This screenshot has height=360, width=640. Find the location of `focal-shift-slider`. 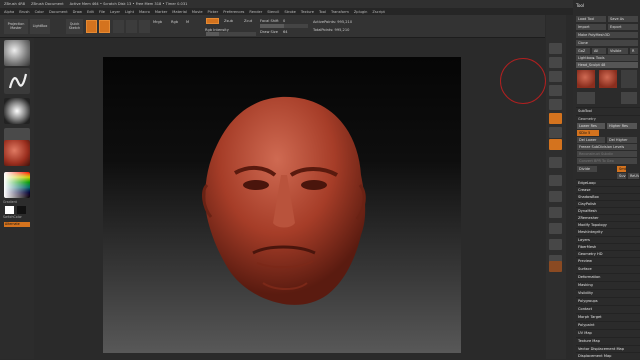

focal-shift-slider is located at coordinates (284, 26).